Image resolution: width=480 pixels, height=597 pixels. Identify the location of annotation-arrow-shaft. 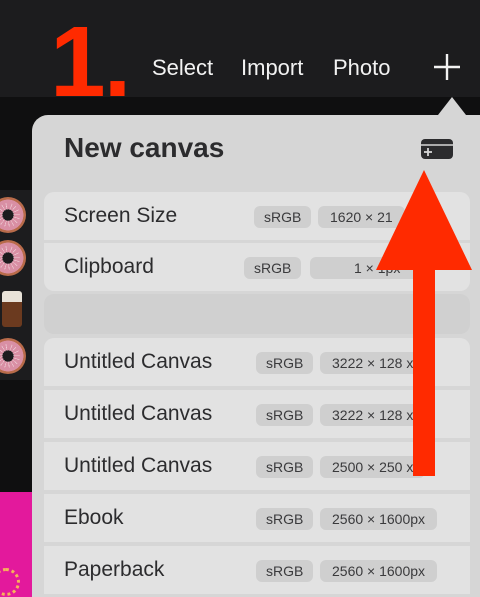
(424, 363).